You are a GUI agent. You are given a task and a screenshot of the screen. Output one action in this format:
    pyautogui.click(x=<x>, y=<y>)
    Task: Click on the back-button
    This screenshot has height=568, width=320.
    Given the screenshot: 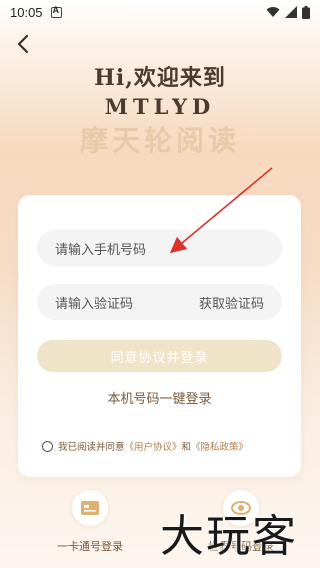 What is the action you would take?
    pyautogui.click(x=24, y=44)
    